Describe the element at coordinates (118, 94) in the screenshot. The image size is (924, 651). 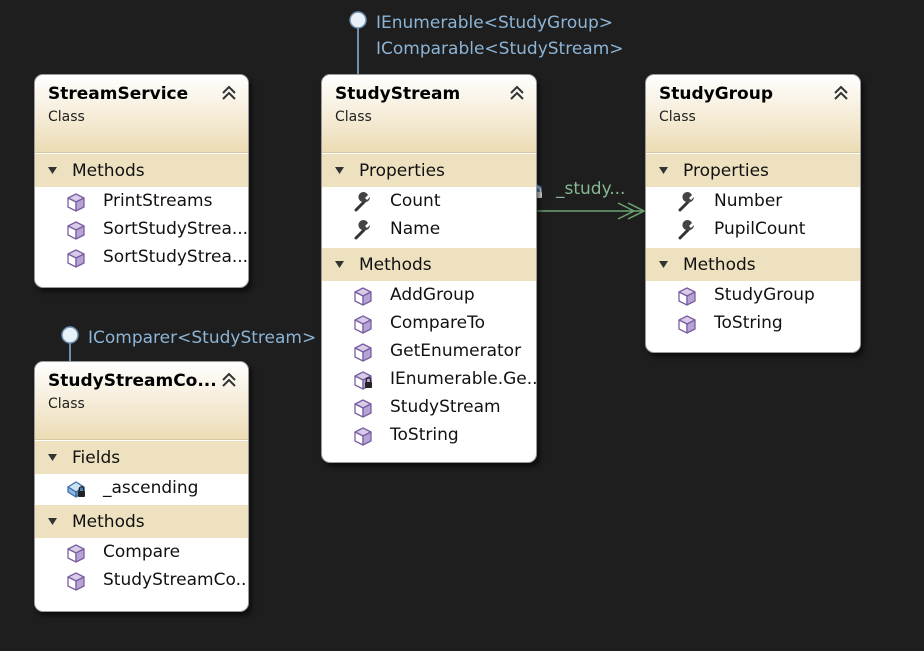
I see `class-name: StreamService` at that location.